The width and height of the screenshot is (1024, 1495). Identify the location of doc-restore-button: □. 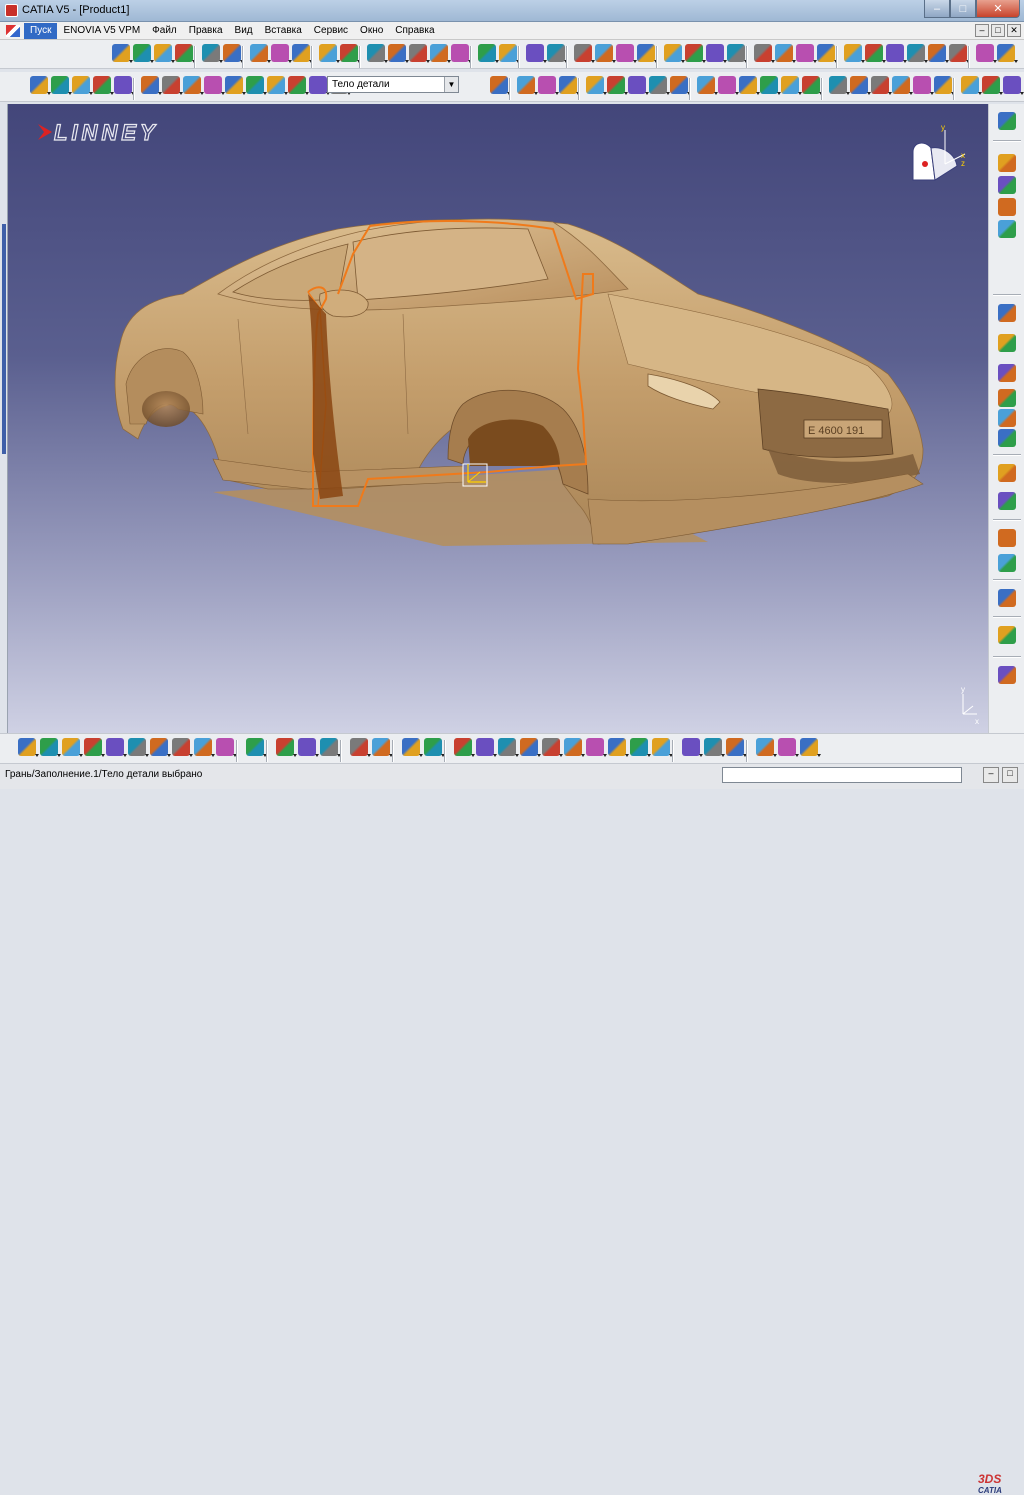
(998, 30).